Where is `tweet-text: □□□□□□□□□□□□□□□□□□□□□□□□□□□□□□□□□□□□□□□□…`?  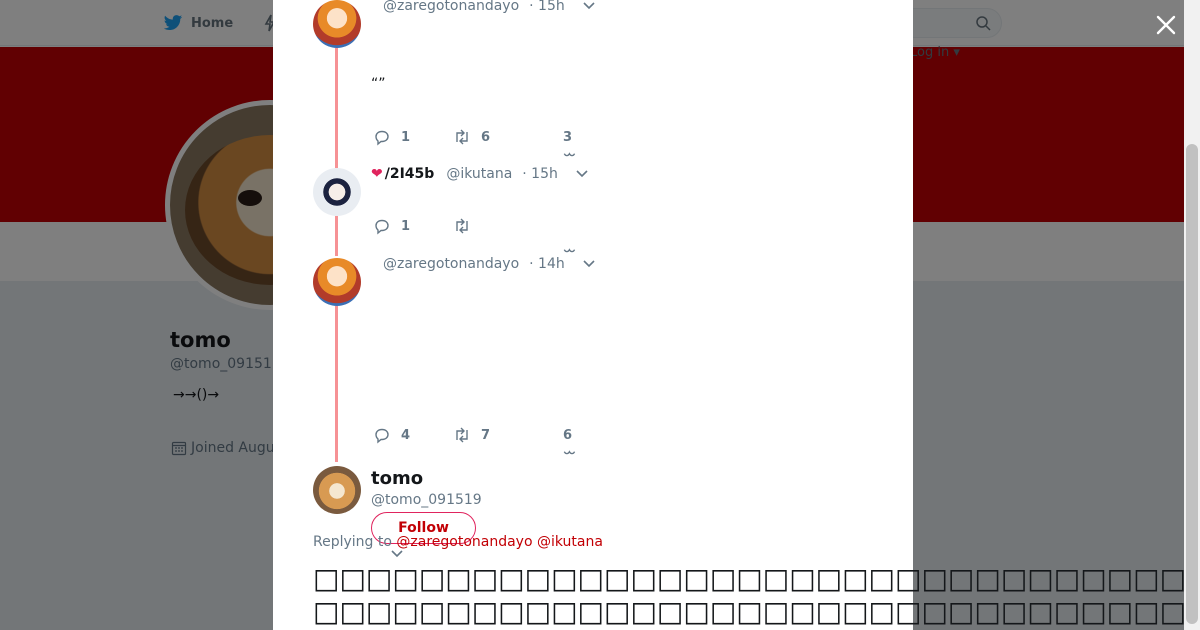
tweet-text: □□□□□□□□□□□□□□□□□□□□□□□□□□□□□□□□□□□□□□□□… is located at coordinates (750, 596).